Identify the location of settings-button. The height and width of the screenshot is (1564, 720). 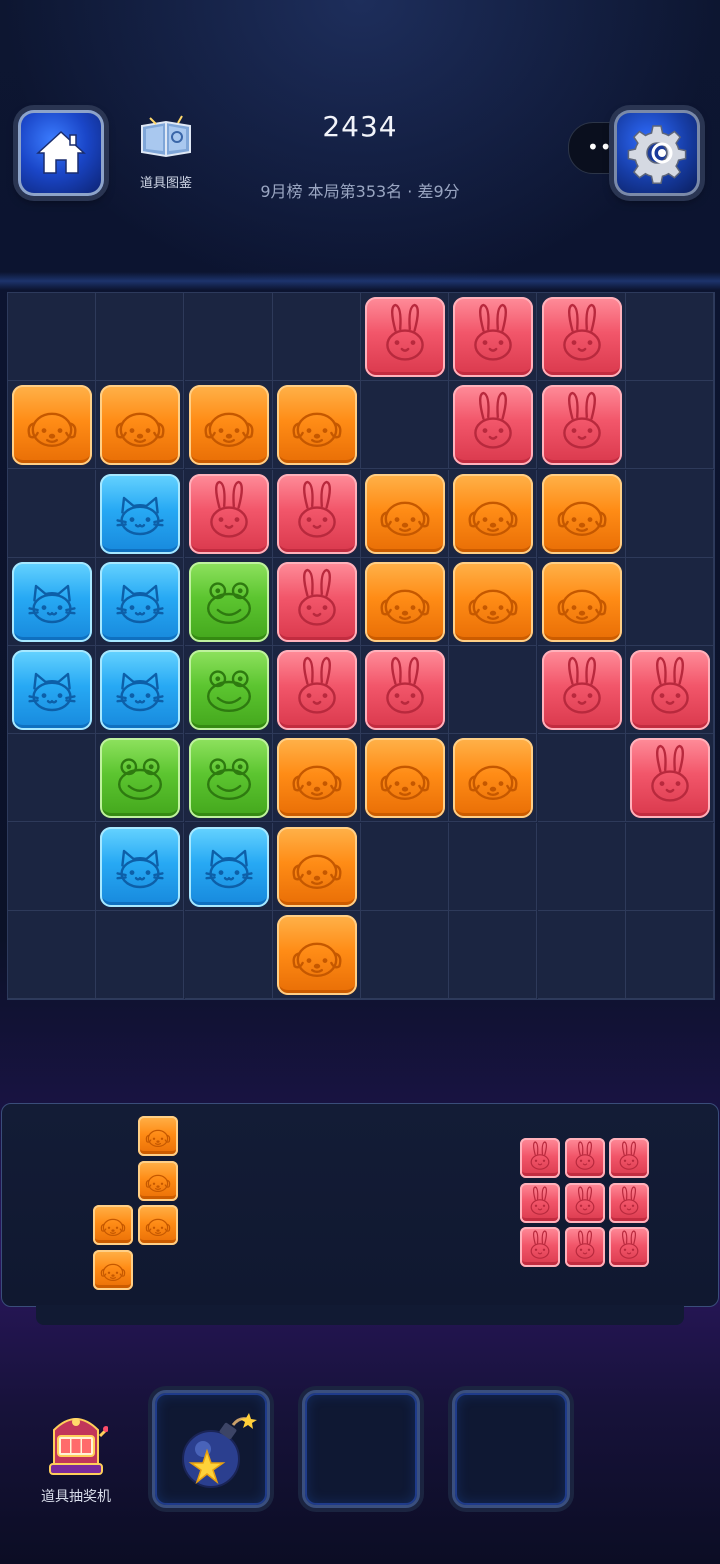
(657, 153).